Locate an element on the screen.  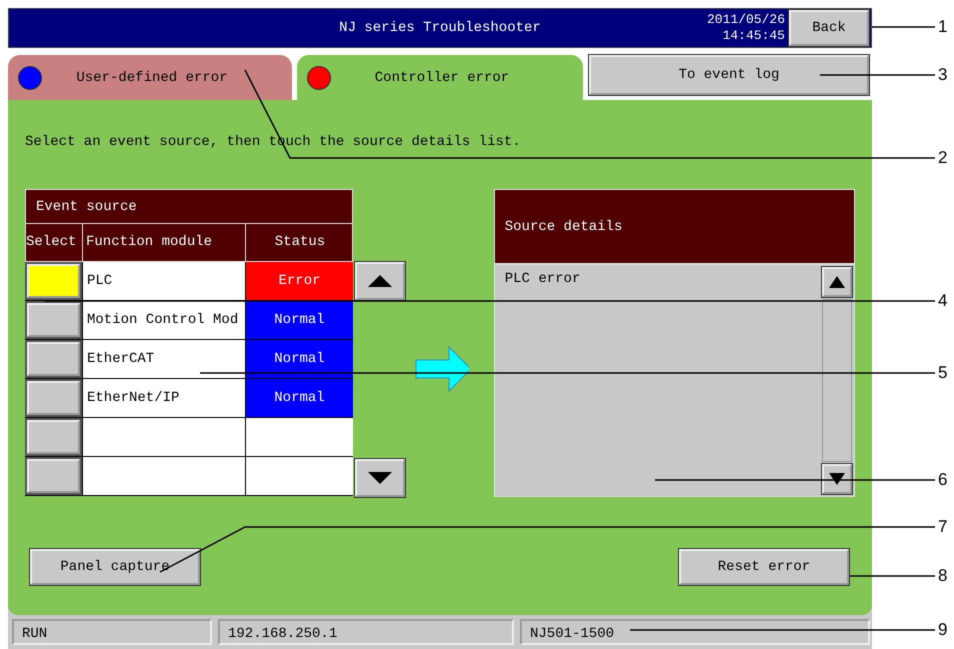
tab: Controller error is located at coordinates (440, 77).